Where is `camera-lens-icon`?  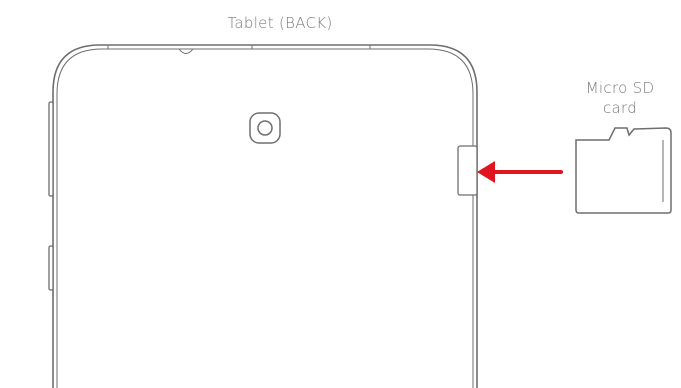
camera-lens-icon is located at coordinates (265, 128).